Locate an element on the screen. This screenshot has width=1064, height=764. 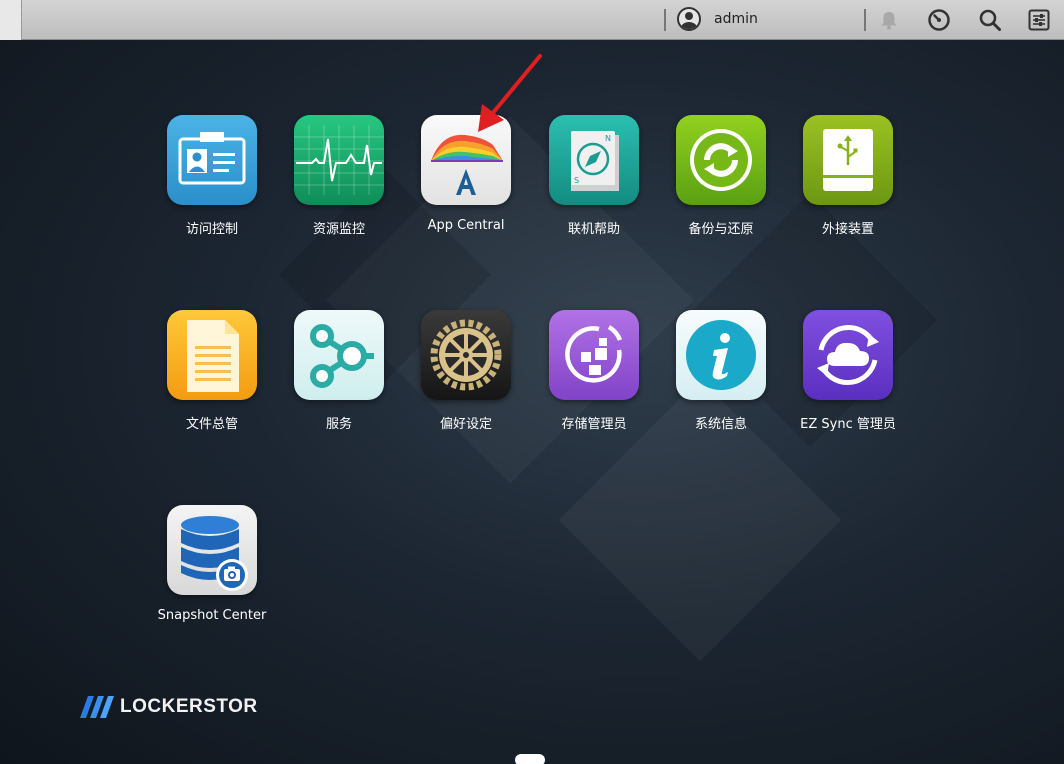
window-edge is located at coordinates (11, 20).